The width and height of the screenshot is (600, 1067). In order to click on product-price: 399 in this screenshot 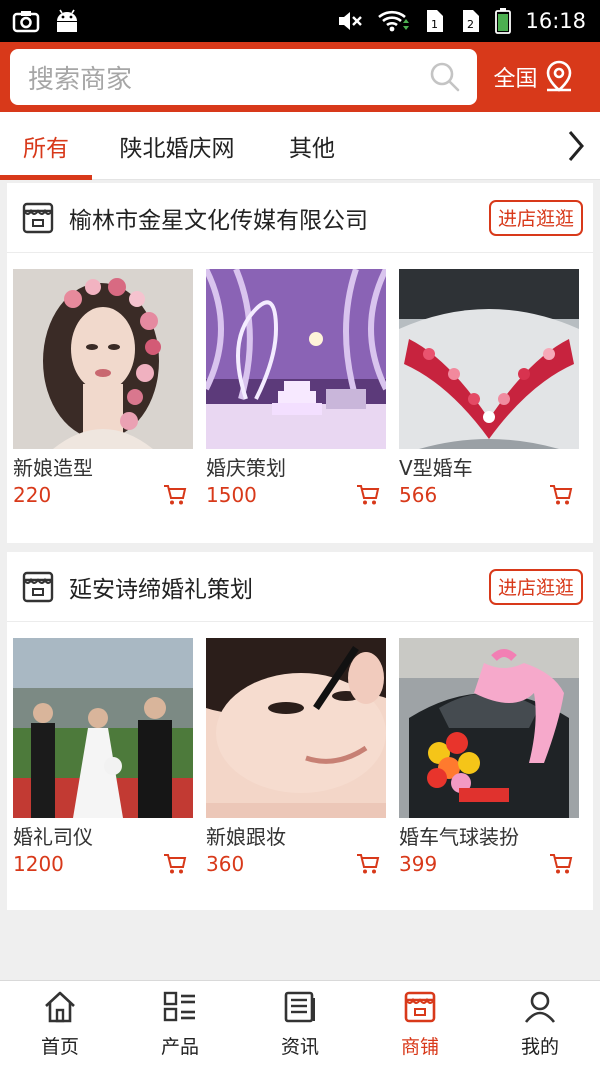, I will do `click(418, 864)`.